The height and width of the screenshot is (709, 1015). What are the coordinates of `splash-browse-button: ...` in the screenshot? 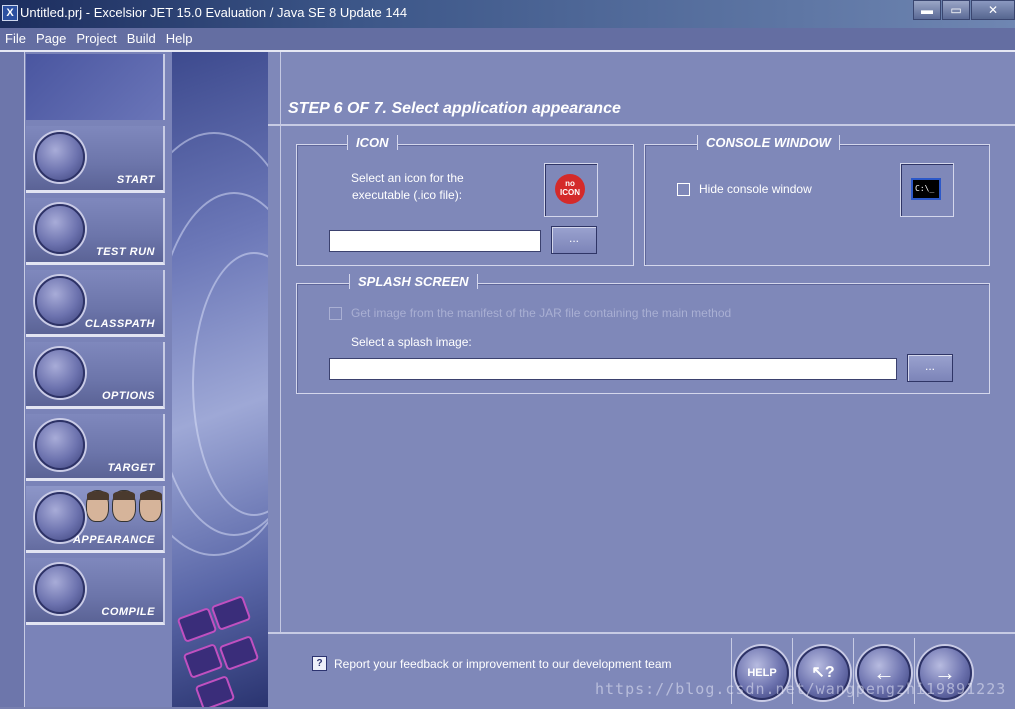 It's located at (930, 368).